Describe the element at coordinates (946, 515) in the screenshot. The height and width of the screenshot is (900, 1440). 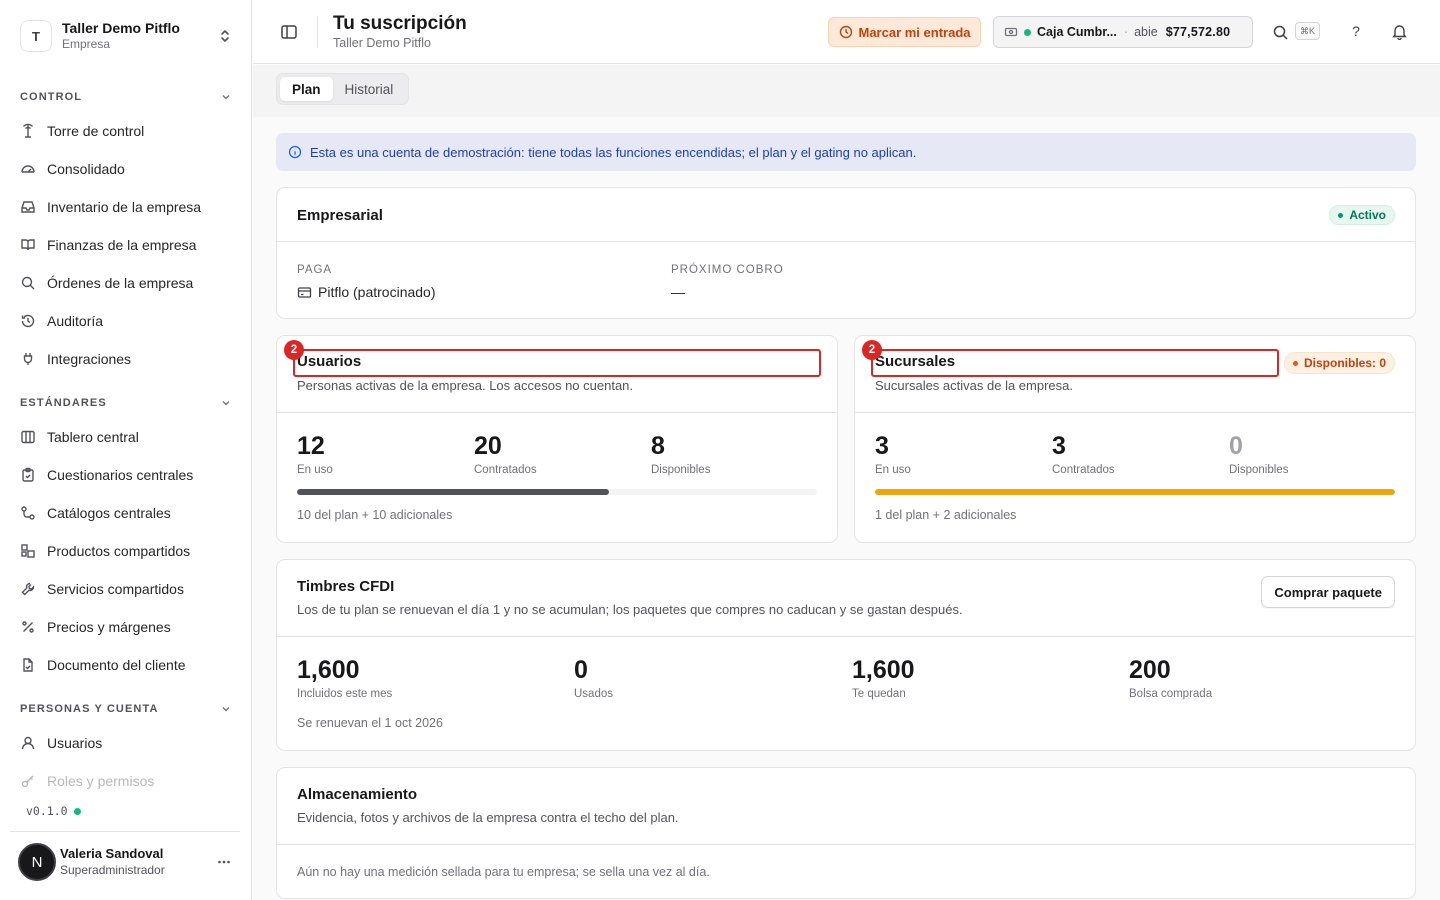
I see `usage-breakdown: 1 del plan + 2 adicionales` at that location.